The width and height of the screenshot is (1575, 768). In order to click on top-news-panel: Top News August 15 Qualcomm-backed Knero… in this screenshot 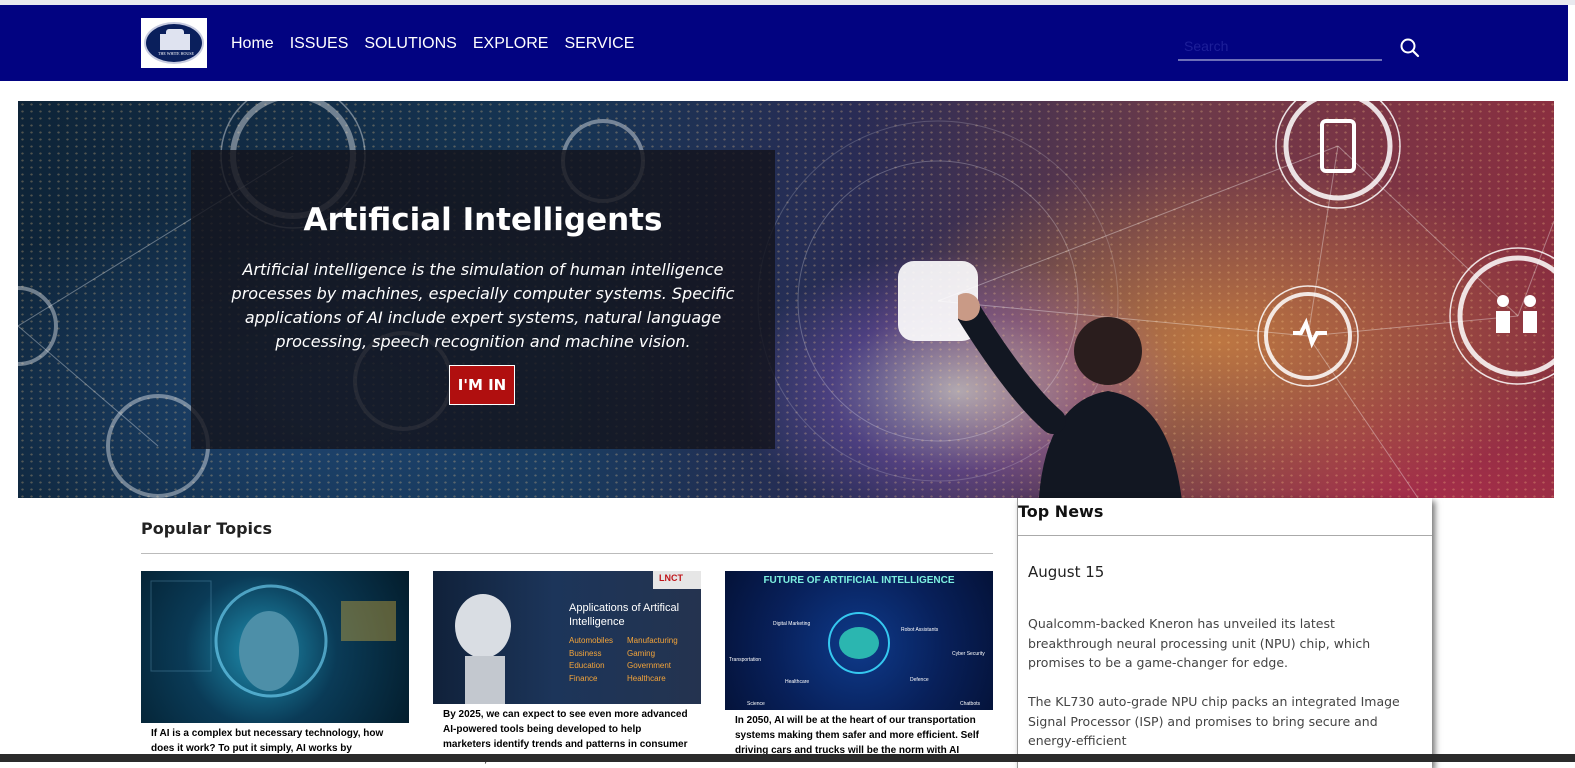, I will do `click(1224, 633)`.